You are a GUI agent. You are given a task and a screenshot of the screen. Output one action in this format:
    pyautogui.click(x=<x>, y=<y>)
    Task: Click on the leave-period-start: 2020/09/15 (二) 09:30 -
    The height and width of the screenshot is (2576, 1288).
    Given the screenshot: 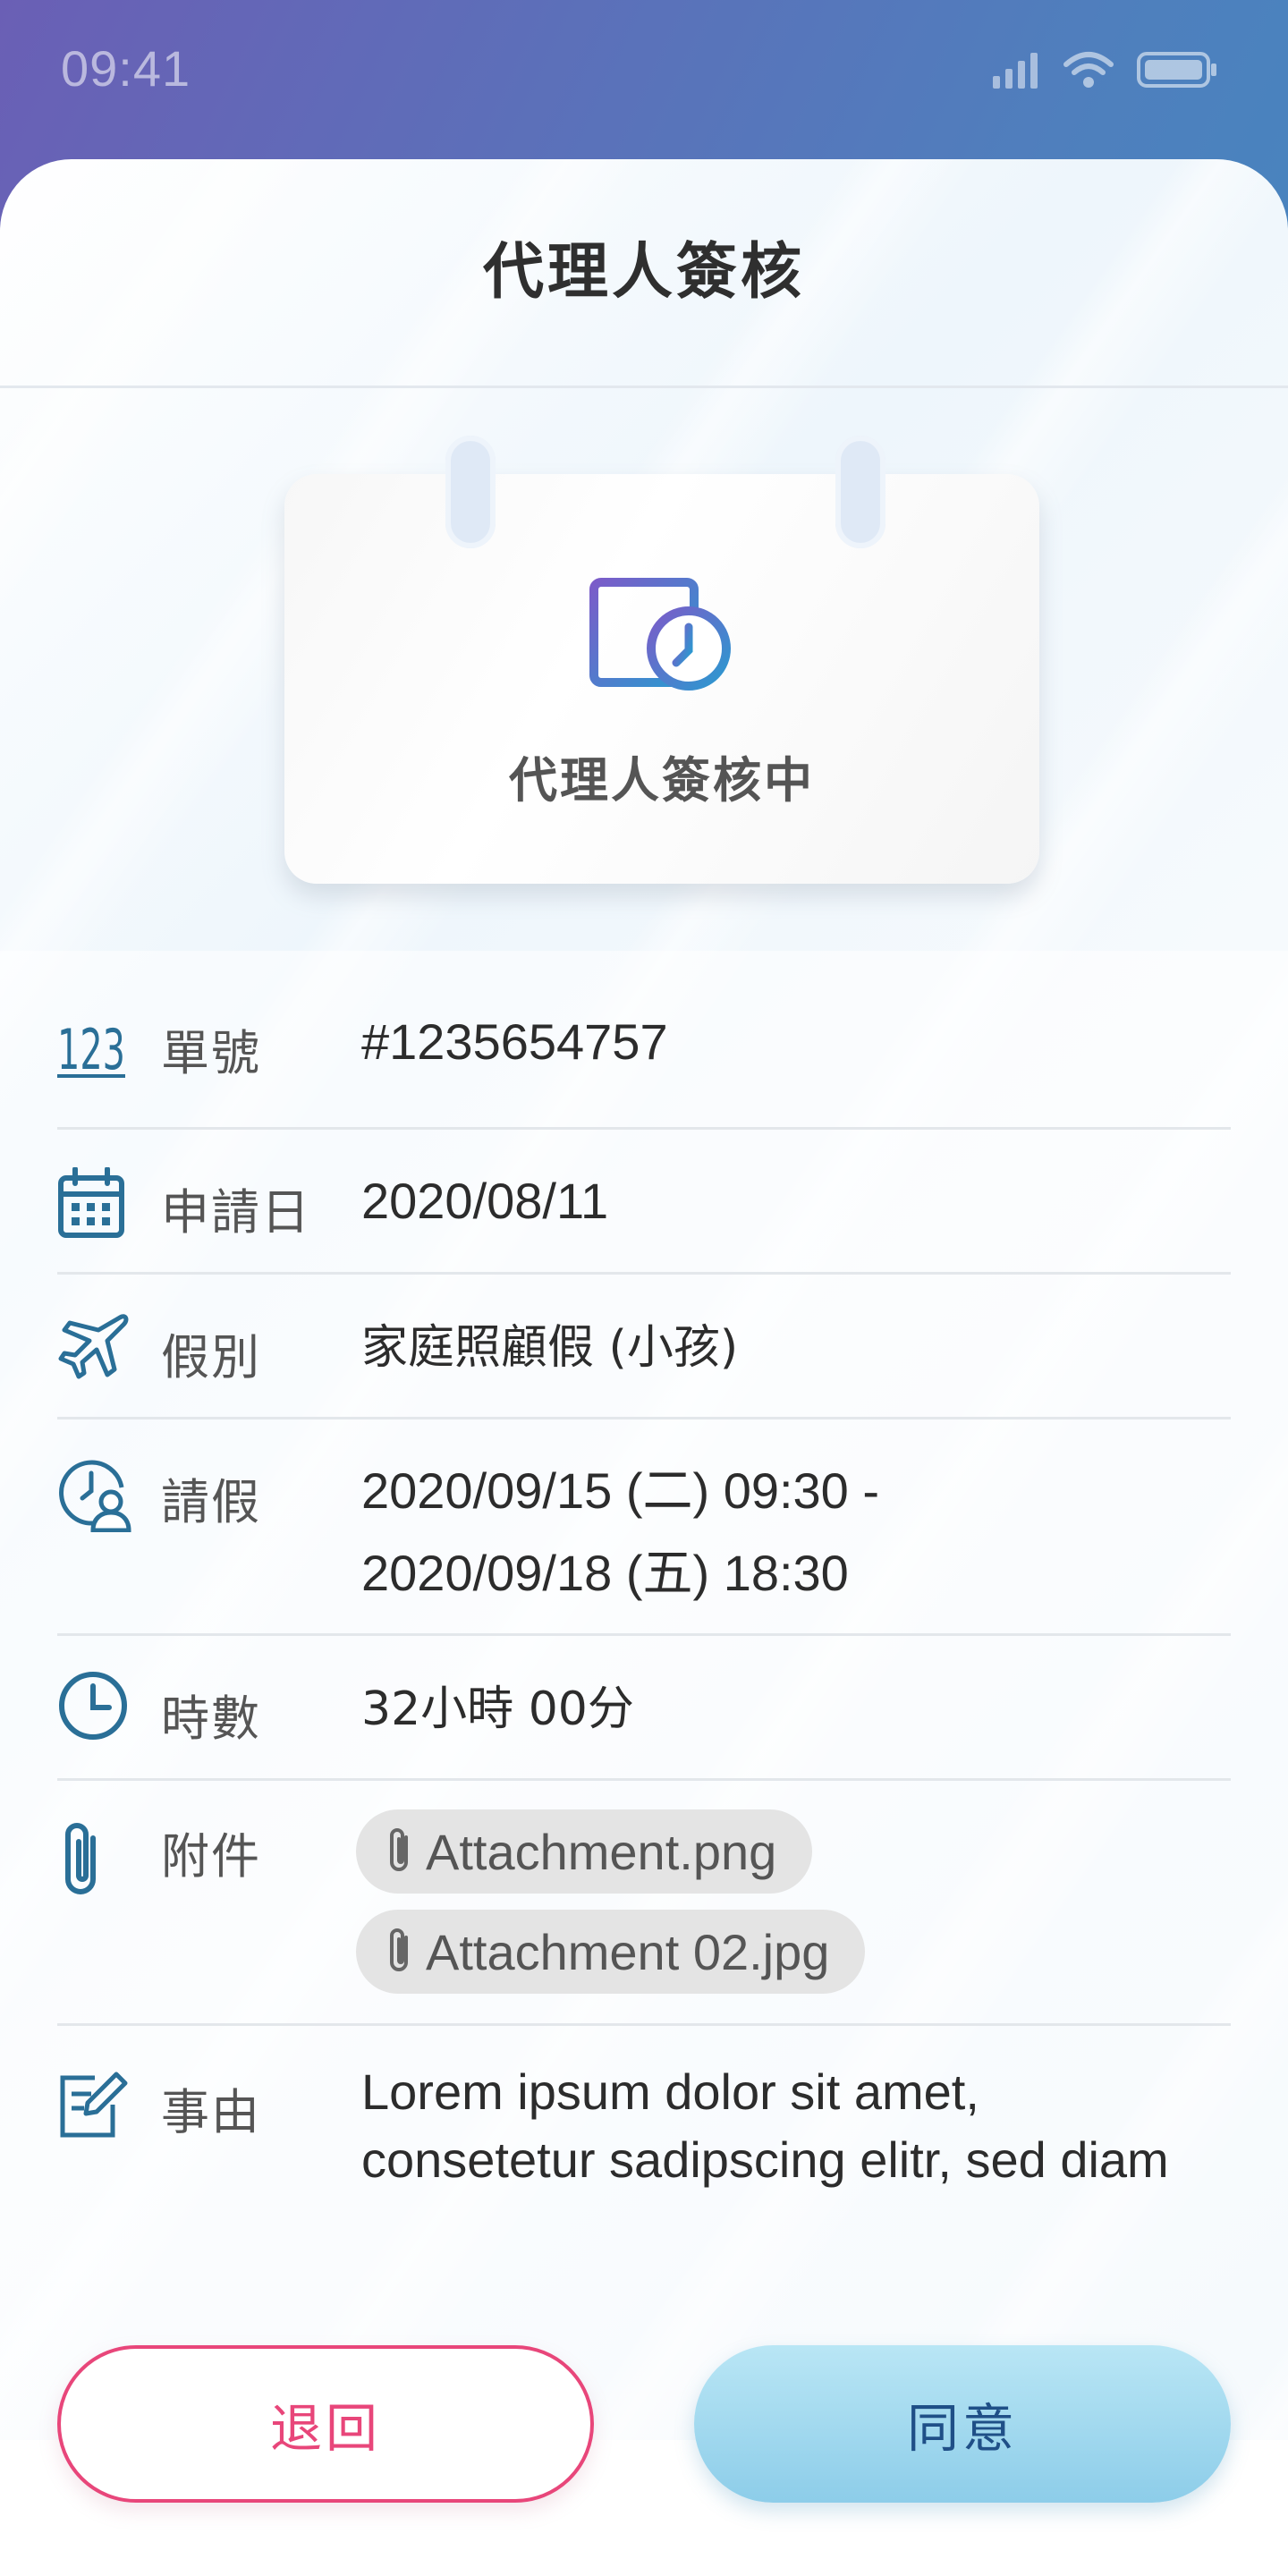 What is the action you would take?
    pyautogui.click(x=620, y=1490)
    